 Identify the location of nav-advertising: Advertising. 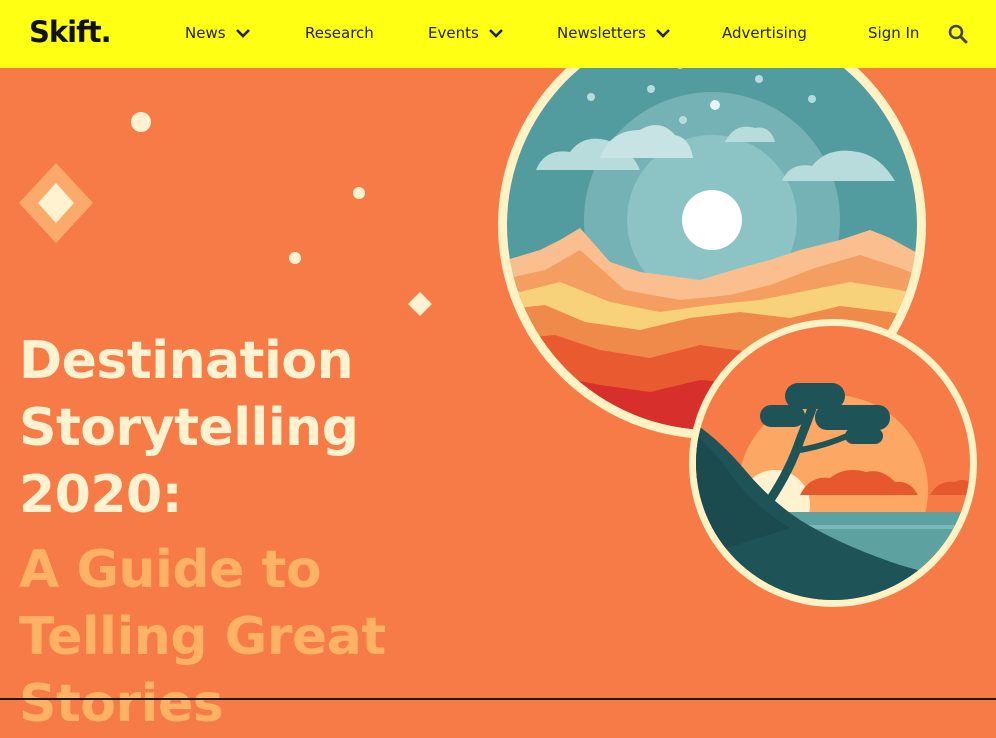
(764, 33).